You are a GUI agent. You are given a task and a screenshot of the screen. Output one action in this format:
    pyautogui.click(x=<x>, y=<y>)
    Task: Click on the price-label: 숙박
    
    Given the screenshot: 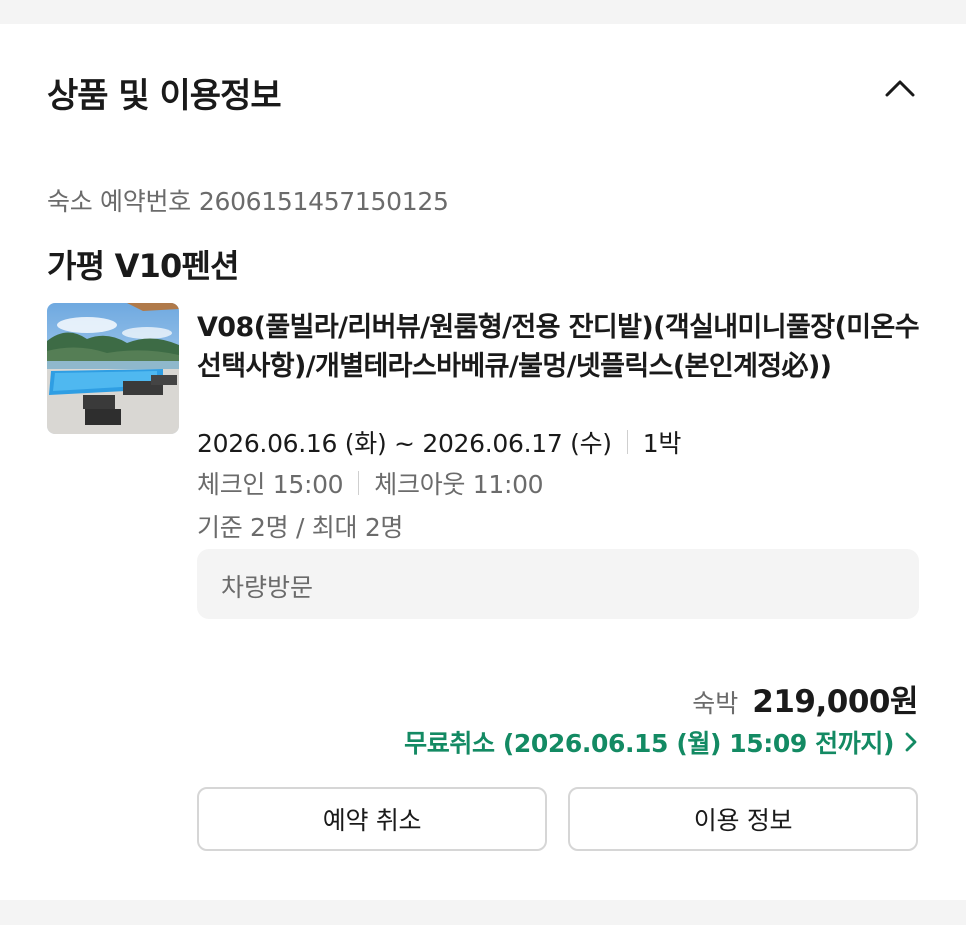 What is the action you would take?
    pyautogui.click(x=715, y=703)
    